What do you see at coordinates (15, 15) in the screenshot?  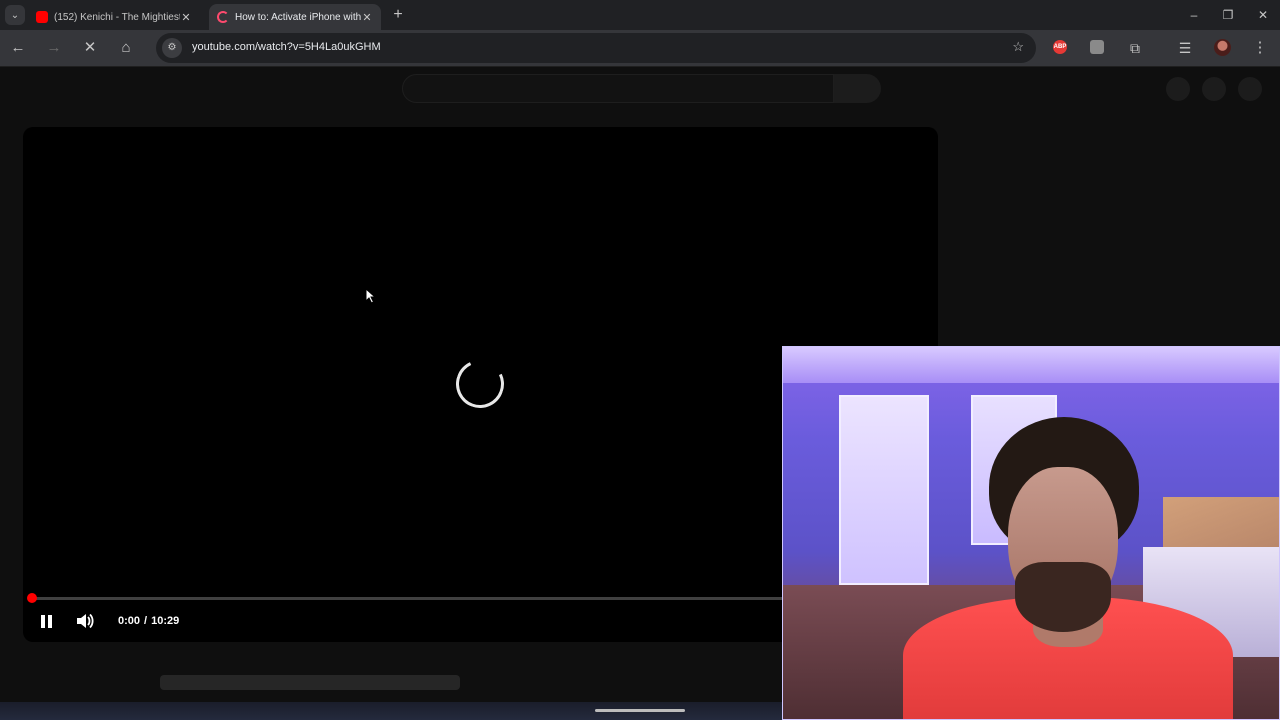 I see `tab-search-icon: ⌄` at bounding box center [15, 15].